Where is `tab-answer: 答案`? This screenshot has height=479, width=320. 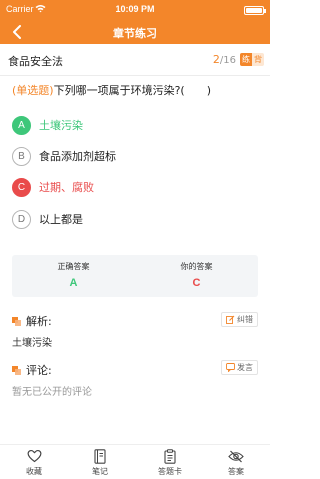
tab-answer: 答案 is located at coordinates (236, 462).